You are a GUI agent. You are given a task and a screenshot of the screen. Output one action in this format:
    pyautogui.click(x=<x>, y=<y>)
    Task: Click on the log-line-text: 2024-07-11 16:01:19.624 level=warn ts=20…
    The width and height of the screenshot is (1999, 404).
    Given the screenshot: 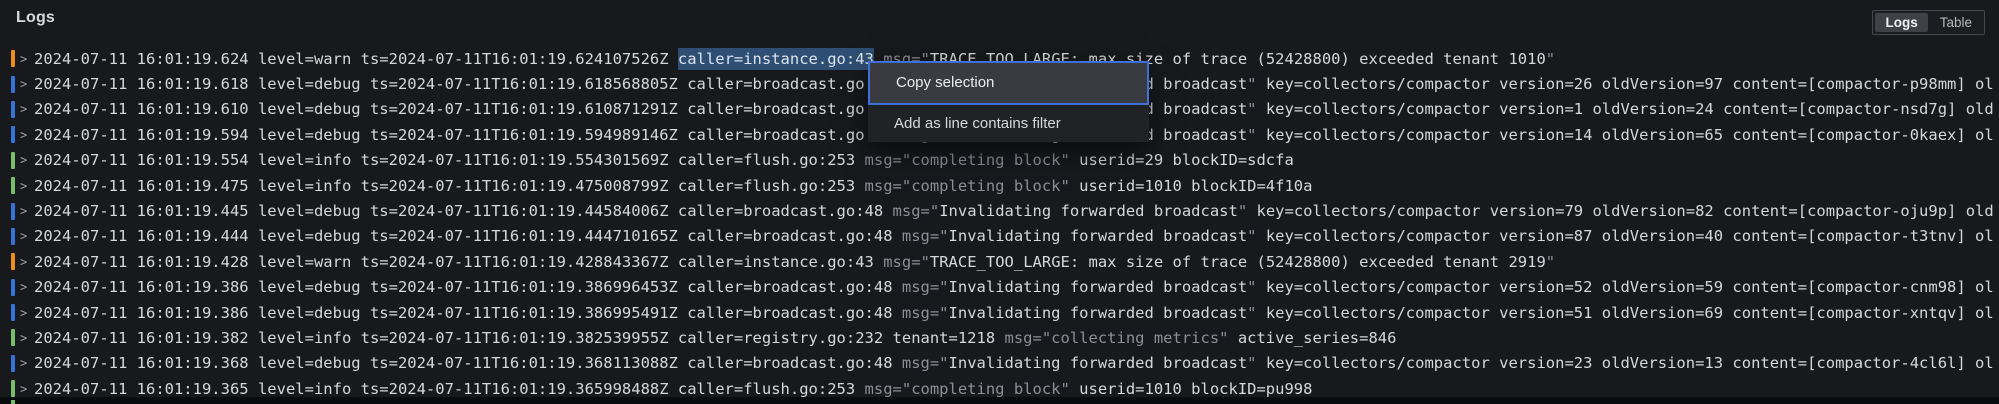 What is the action you would take?
    pyautogui.click(x=795, y=58)
    